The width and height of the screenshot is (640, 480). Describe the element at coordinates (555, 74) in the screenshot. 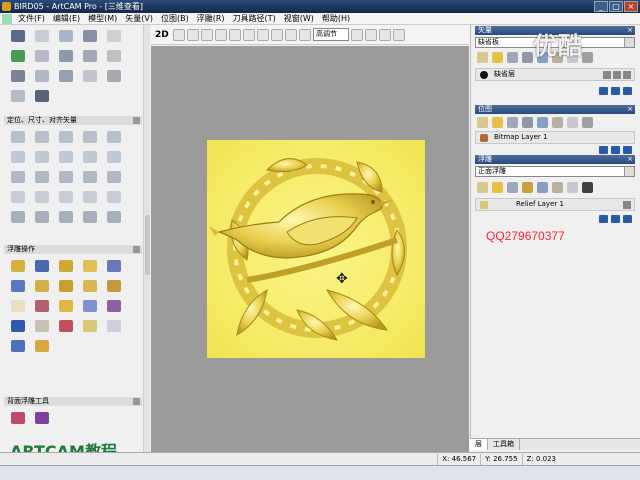

I see `vector-layer-row: 缺省层` at that location.